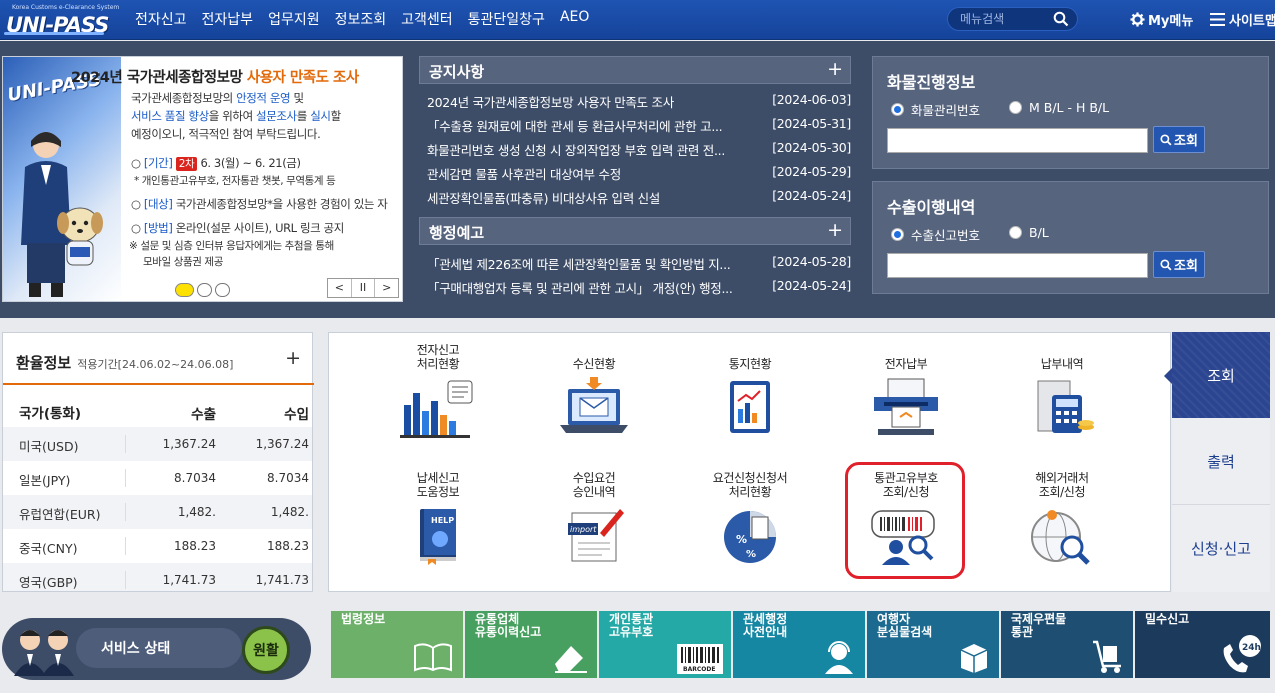 This screenshot has height=693, width=1275. What do you see at coordinates (183, 262) in the screenshot?
I see `banner-note-2: 모바일 상품권 제공` at bounding box center [183, 262].